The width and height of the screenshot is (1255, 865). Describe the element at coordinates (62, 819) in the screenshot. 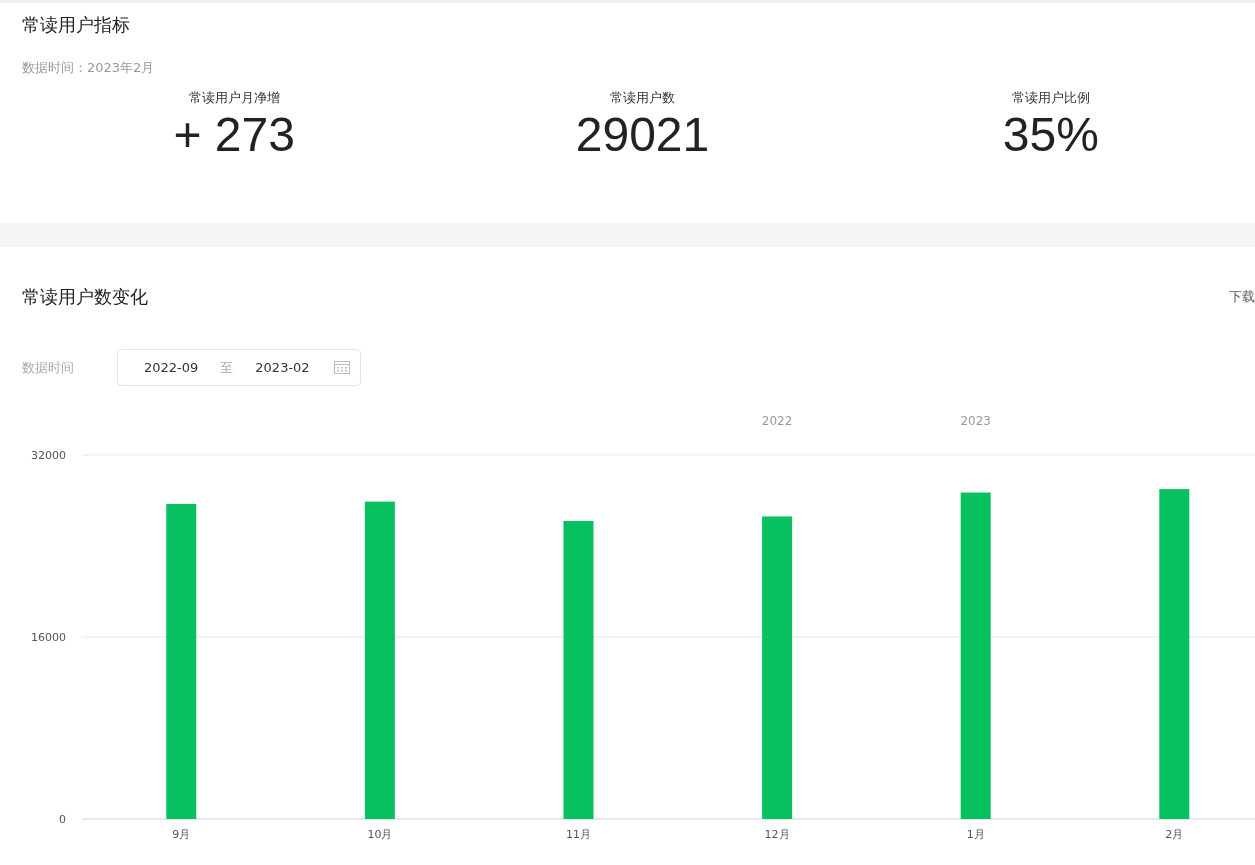

I see `y-axis-label: 0` at that location.